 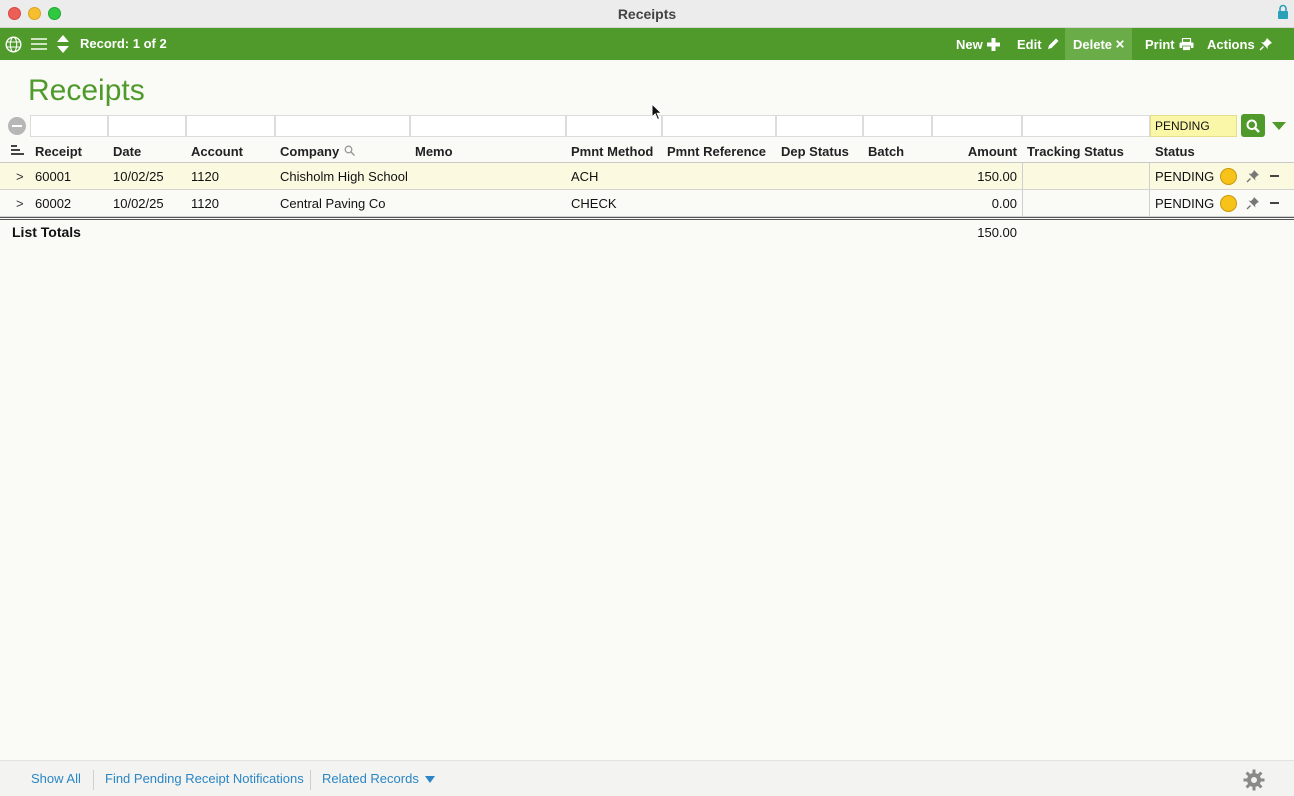 I want to click on cell-pmnt-method: CHECK, so click(x=594, y=203).